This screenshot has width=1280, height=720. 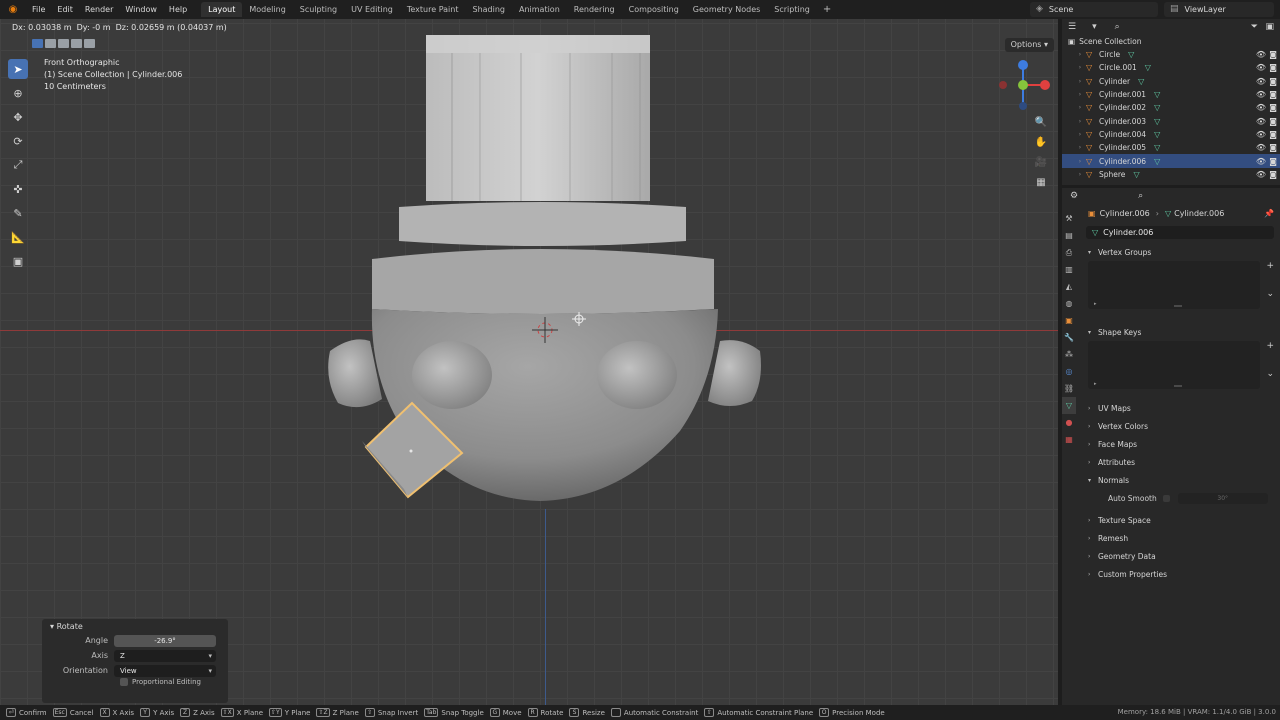 I want to click on menu-help: Help, so click(x=178, y=9).